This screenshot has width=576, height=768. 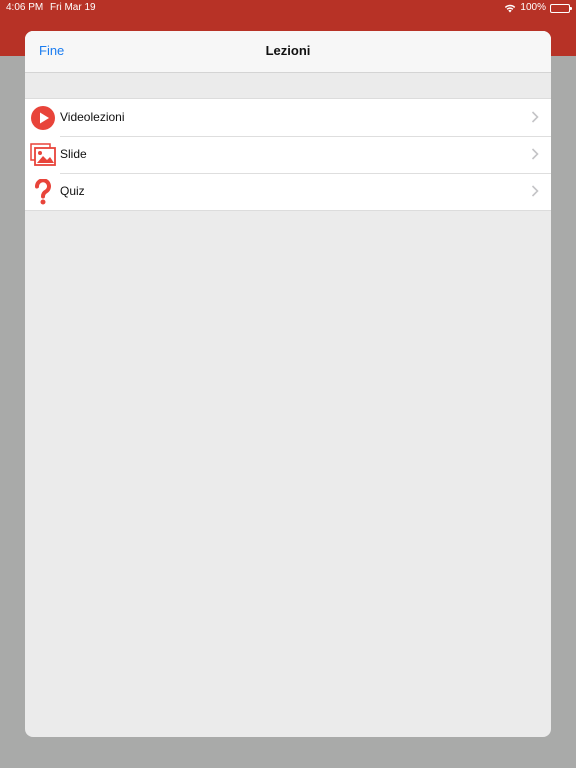 I want to click on status-bar: 4:06 PM Fri Mar 19 100%, so click(x=288, y=8).